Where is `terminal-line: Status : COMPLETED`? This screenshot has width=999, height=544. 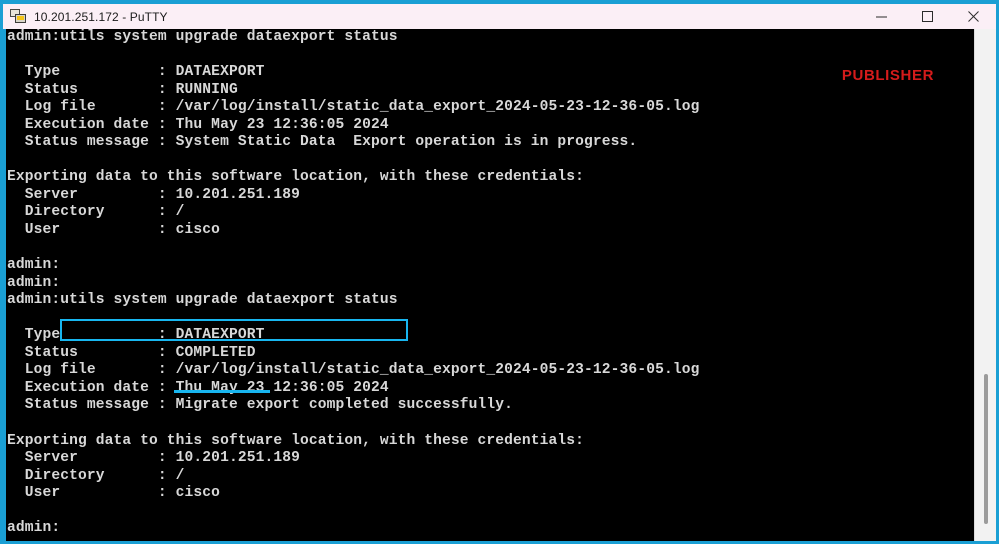 terminal-line: Status : COMPLETED is located at coordinates (131, 352).